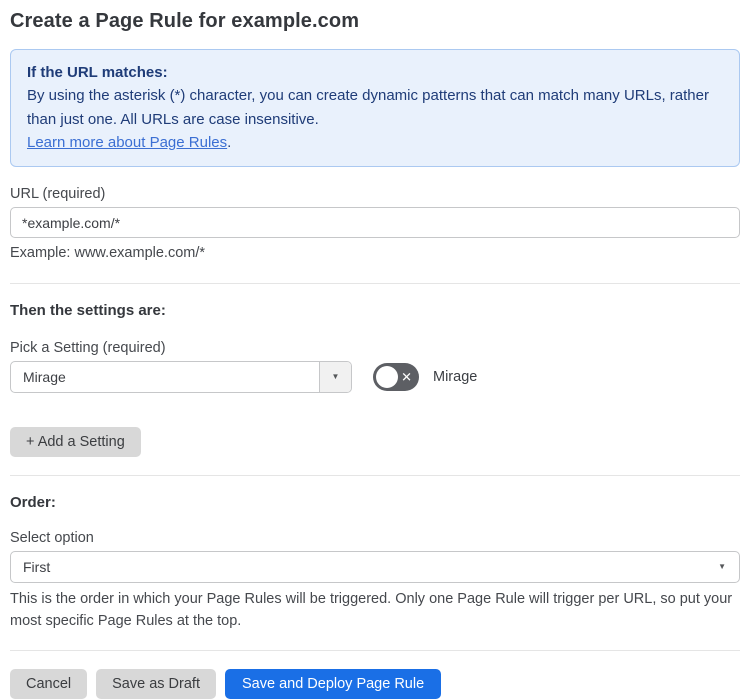  I want to click on info-link-line: Learn more about Page Rules., so click(375, 142).